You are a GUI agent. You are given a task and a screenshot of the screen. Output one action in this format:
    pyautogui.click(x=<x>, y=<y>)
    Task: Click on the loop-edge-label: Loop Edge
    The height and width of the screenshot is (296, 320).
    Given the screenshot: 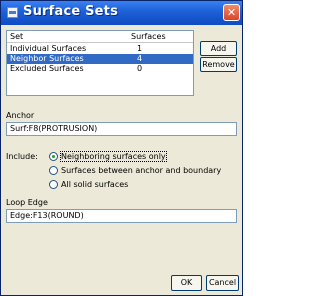 What is the action you would take?
    pyautogui.click(x=27, y=202)
    